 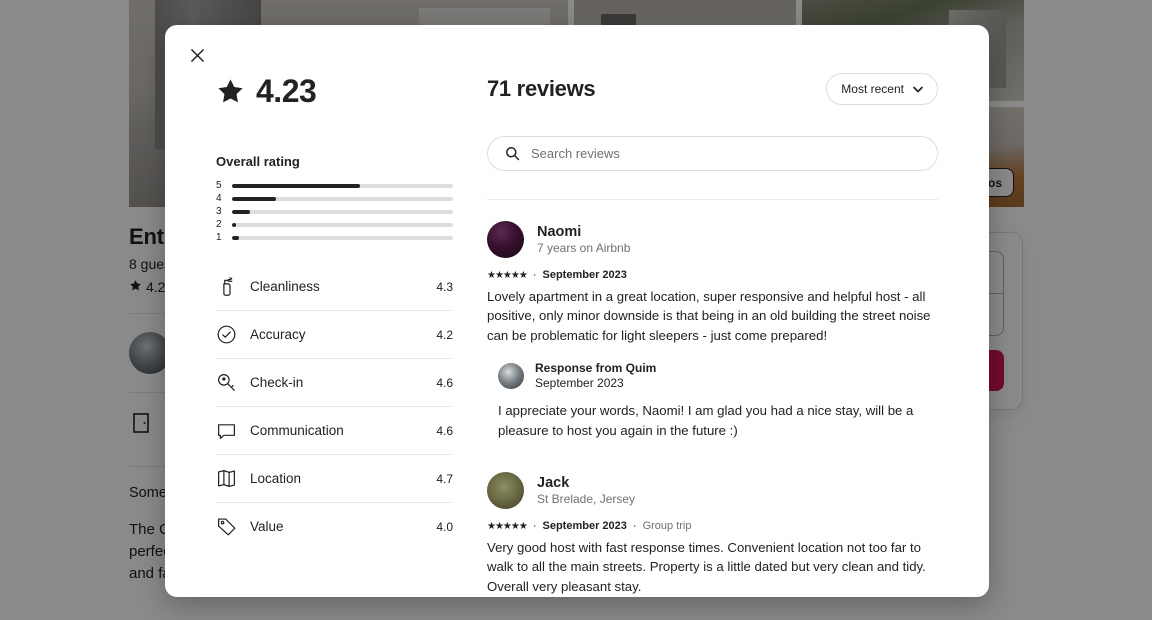 What do you see at coordinates (334, 478) in the screenshot?
I see `category-rating-row-location: Location 4.7` at bounding box center [334, 478].